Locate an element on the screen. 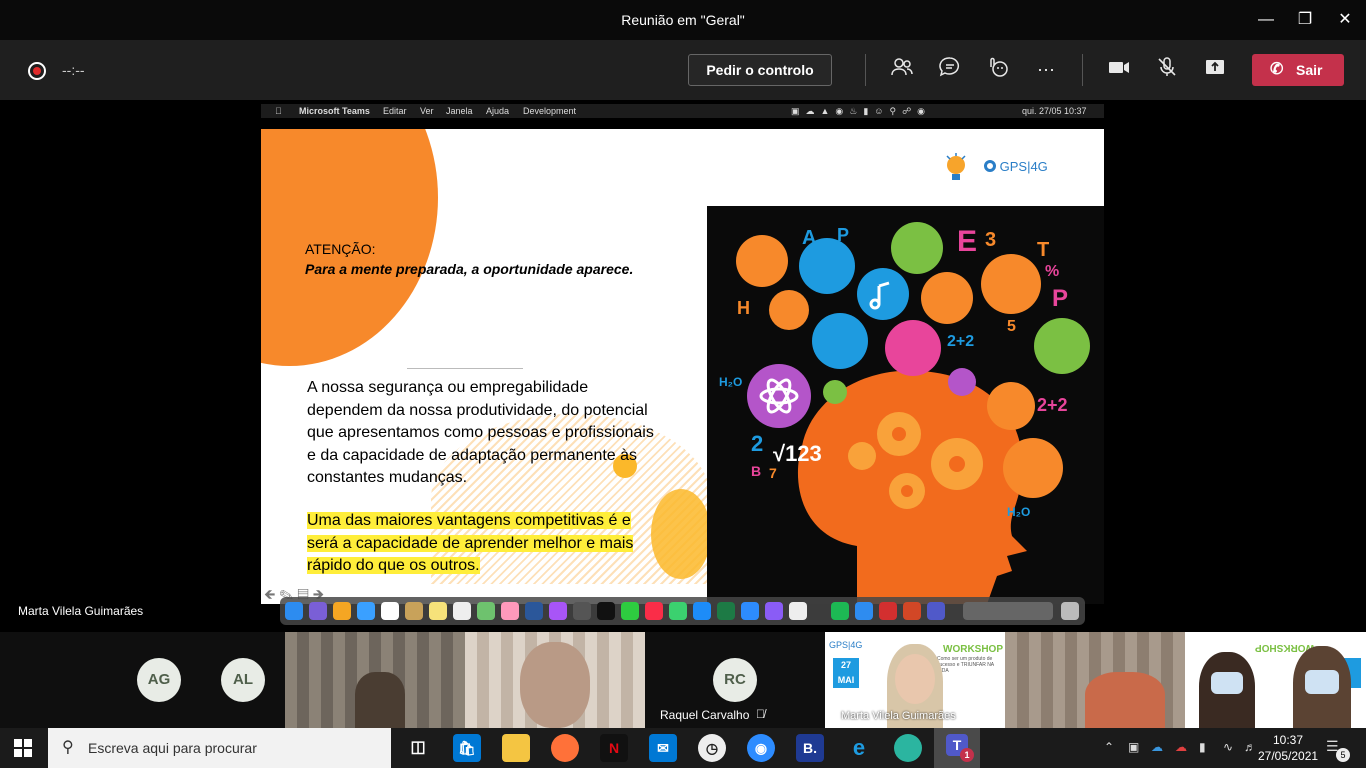 This screenshot has width=1366, height=768. share-tray-icon is located at coordinates (1215, 70).